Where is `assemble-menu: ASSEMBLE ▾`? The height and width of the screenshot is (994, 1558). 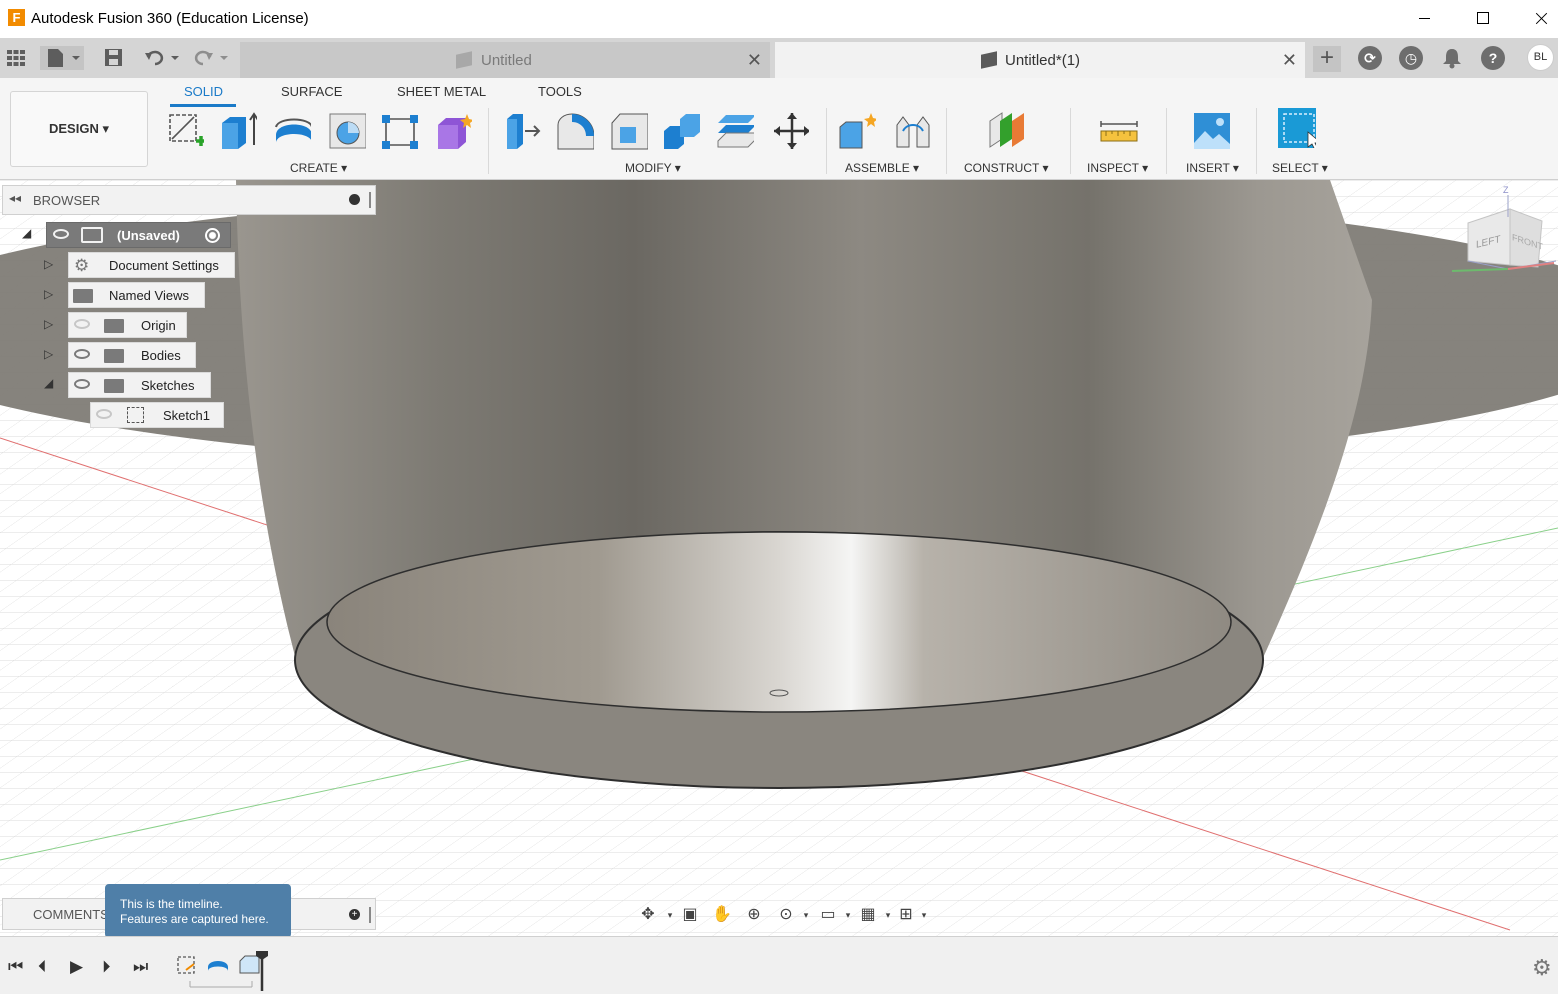 assemble-menu: ASSEMBLE ▾ is located at coordinates (882, 168).